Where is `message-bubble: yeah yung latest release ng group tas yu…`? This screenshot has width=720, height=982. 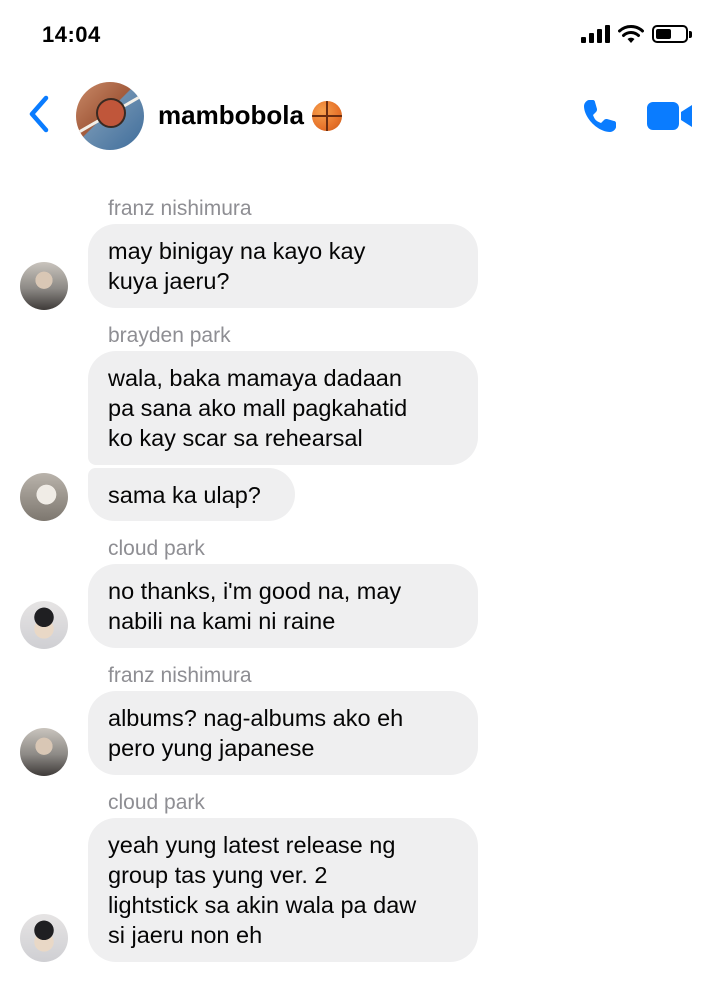 message-bubble: yeah yung latest release ng group tas yu… is located at coordinates (283, 890).